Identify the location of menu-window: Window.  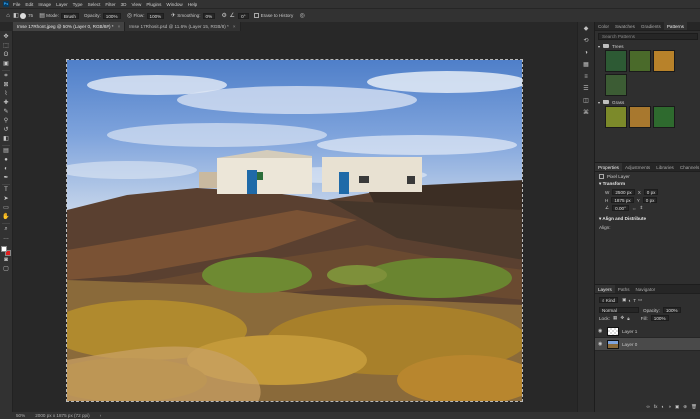
(174, 4).